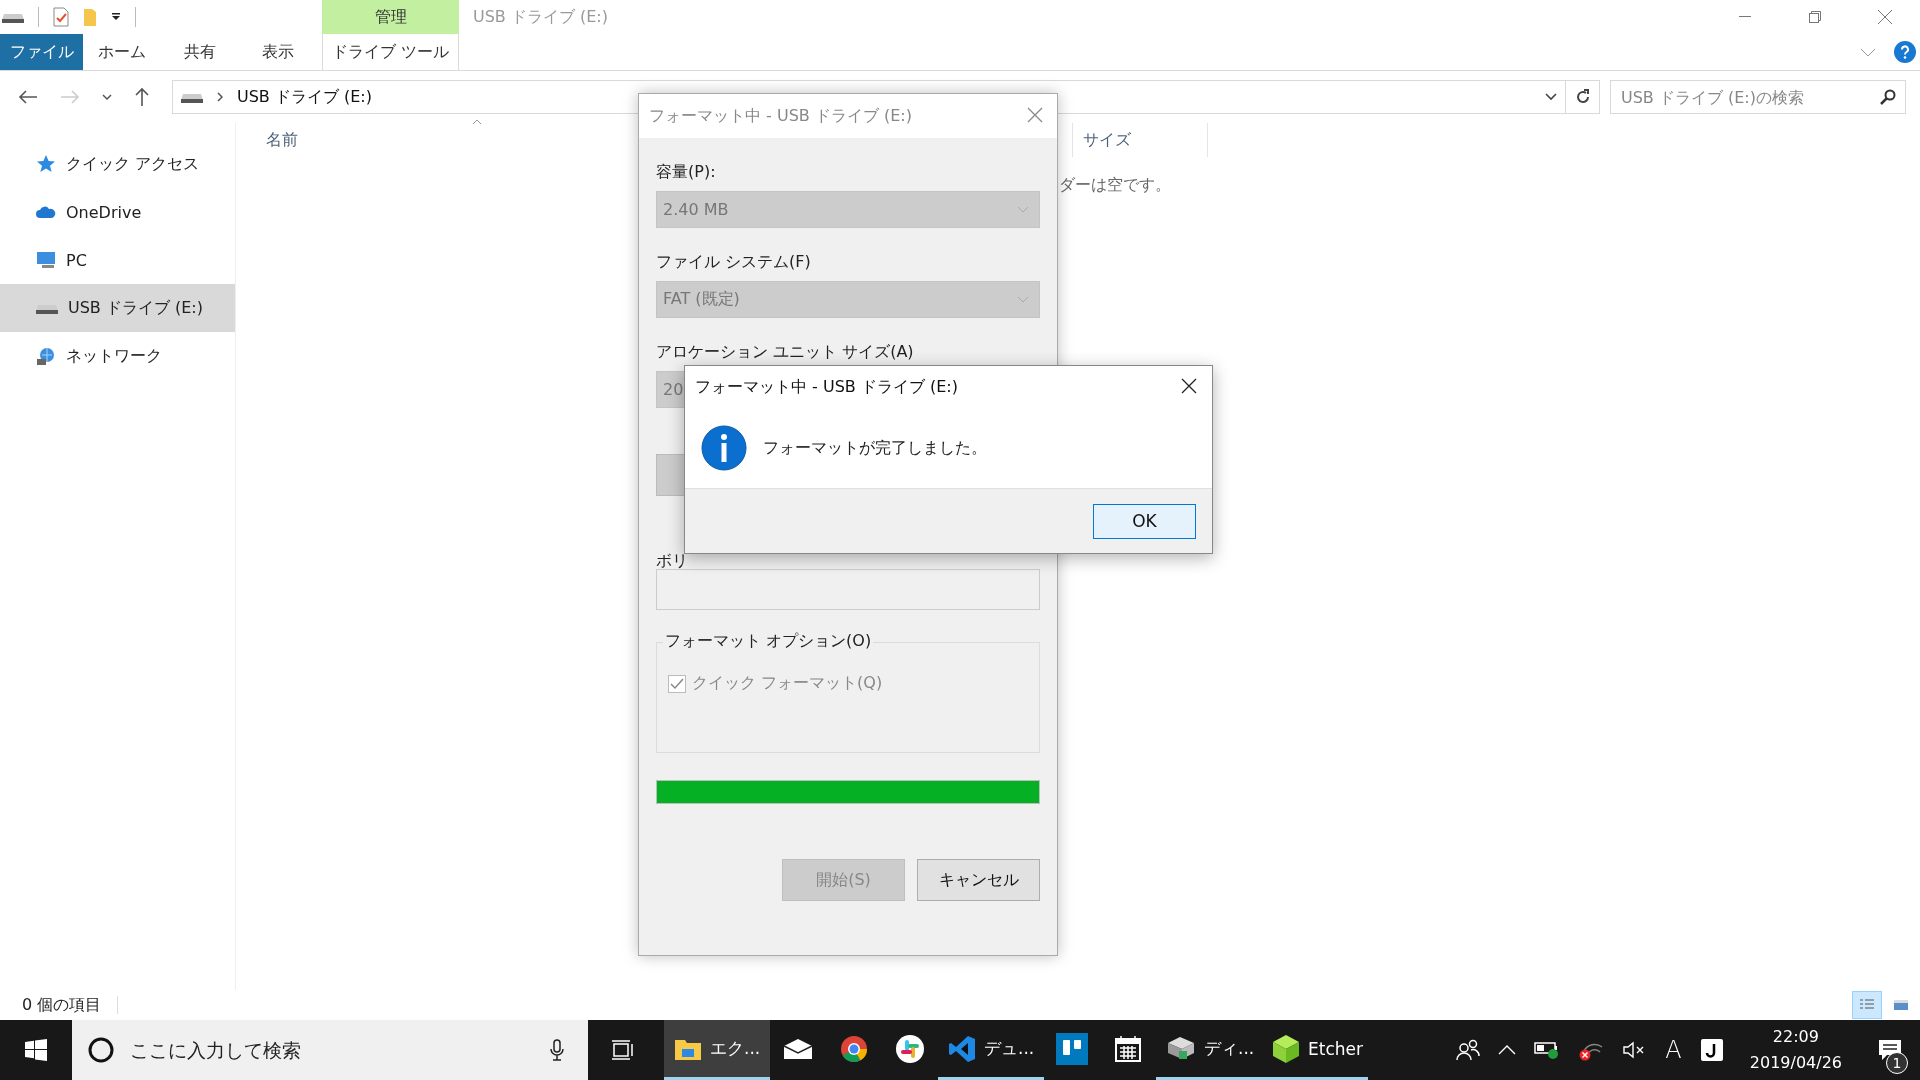  Describe the element at coordinates (677, 683) in the screenshot. I see `checkmark-icon` at that location.